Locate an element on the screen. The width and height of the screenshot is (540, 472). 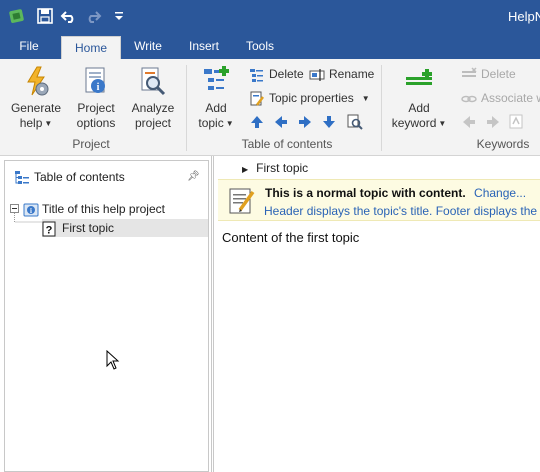
add-keyword-button: Add keyword ▼ is located at coordinates (419, 98).